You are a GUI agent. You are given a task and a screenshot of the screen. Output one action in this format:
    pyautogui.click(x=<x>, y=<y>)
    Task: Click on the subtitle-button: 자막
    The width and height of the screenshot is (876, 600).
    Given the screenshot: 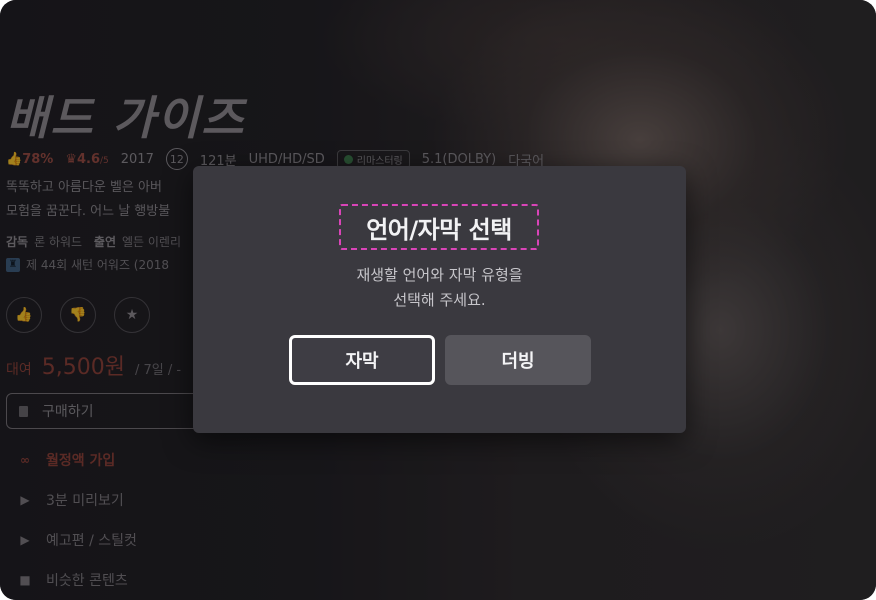 What is the action you would take?
    pyautogui.click(x=362, y=360)
    